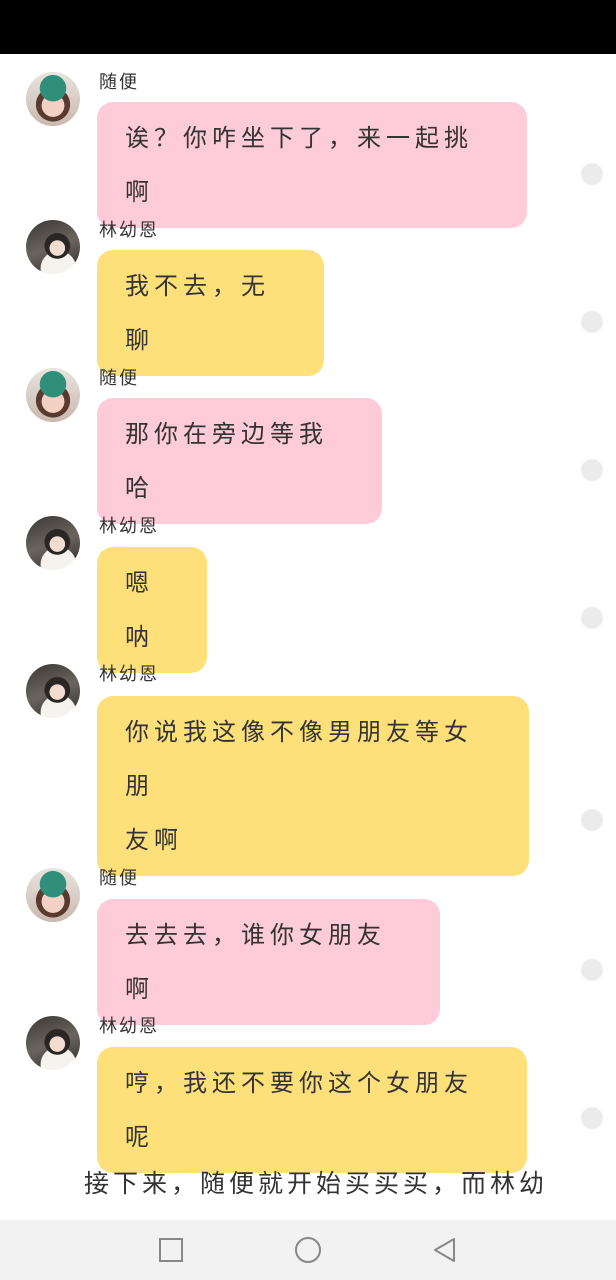  I want to click on navigation-bar, so click(308, 1250).